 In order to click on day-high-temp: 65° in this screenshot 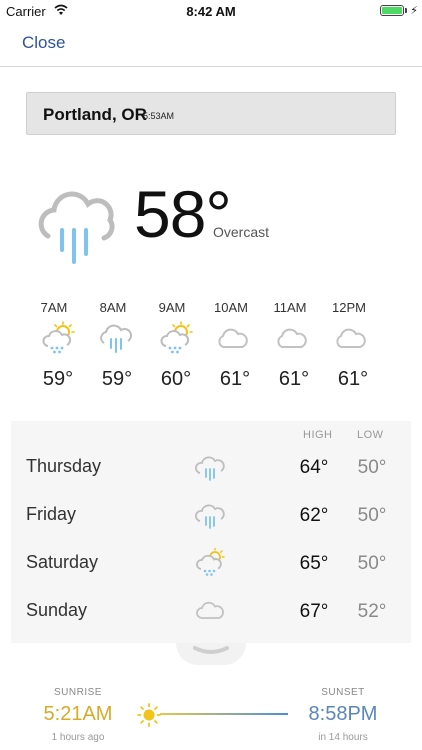, I will do `click(314, 563)`.